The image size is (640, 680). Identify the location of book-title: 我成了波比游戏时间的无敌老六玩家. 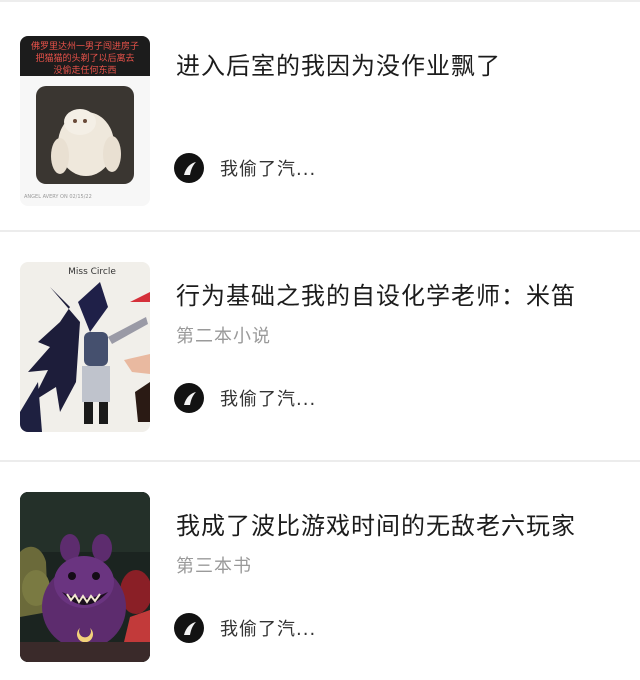
(376, 523).